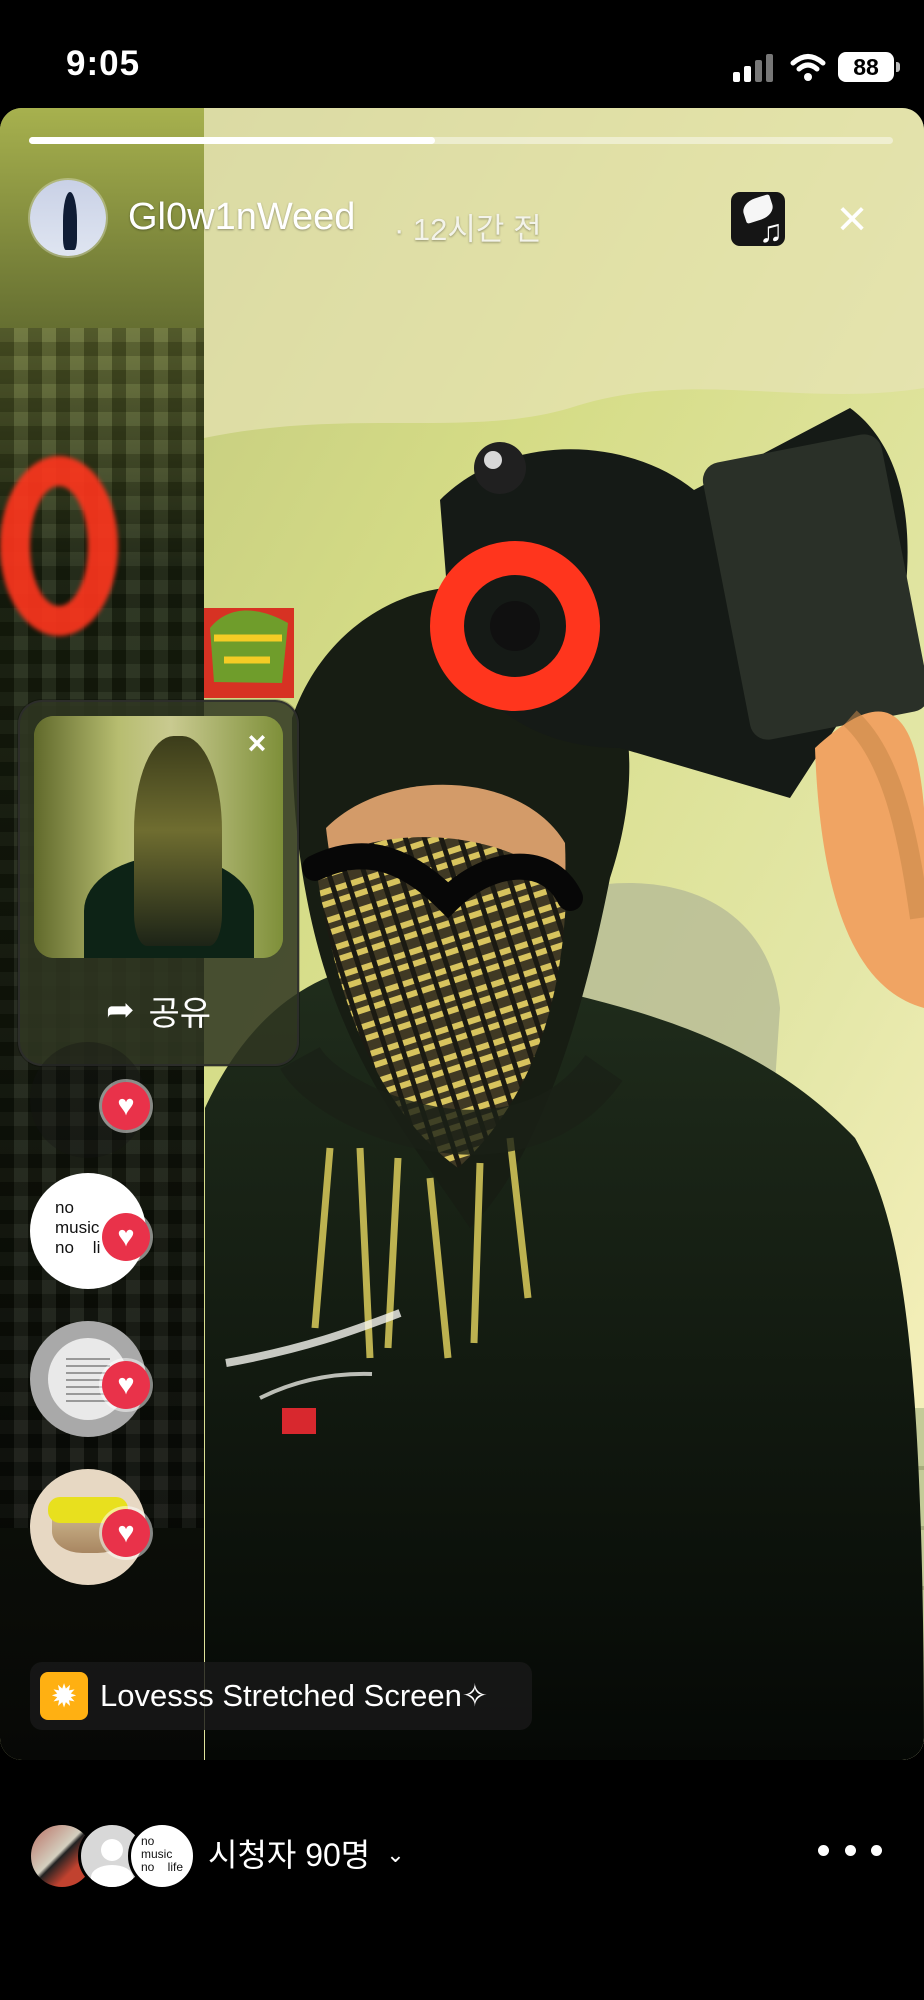  I want to click on close-share-preview-button: ×, so click(257, 743).